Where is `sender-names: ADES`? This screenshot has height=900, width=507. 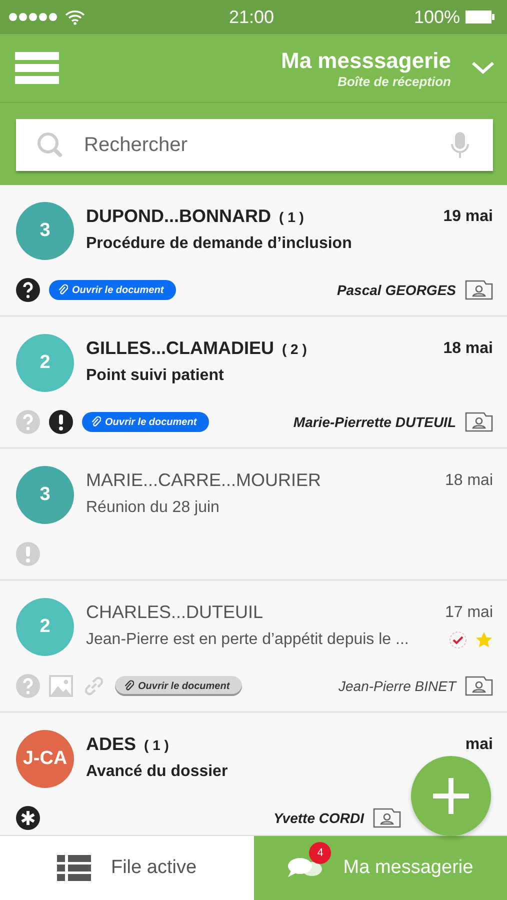
sender-names: ADES is located at coordinates (111, 744).